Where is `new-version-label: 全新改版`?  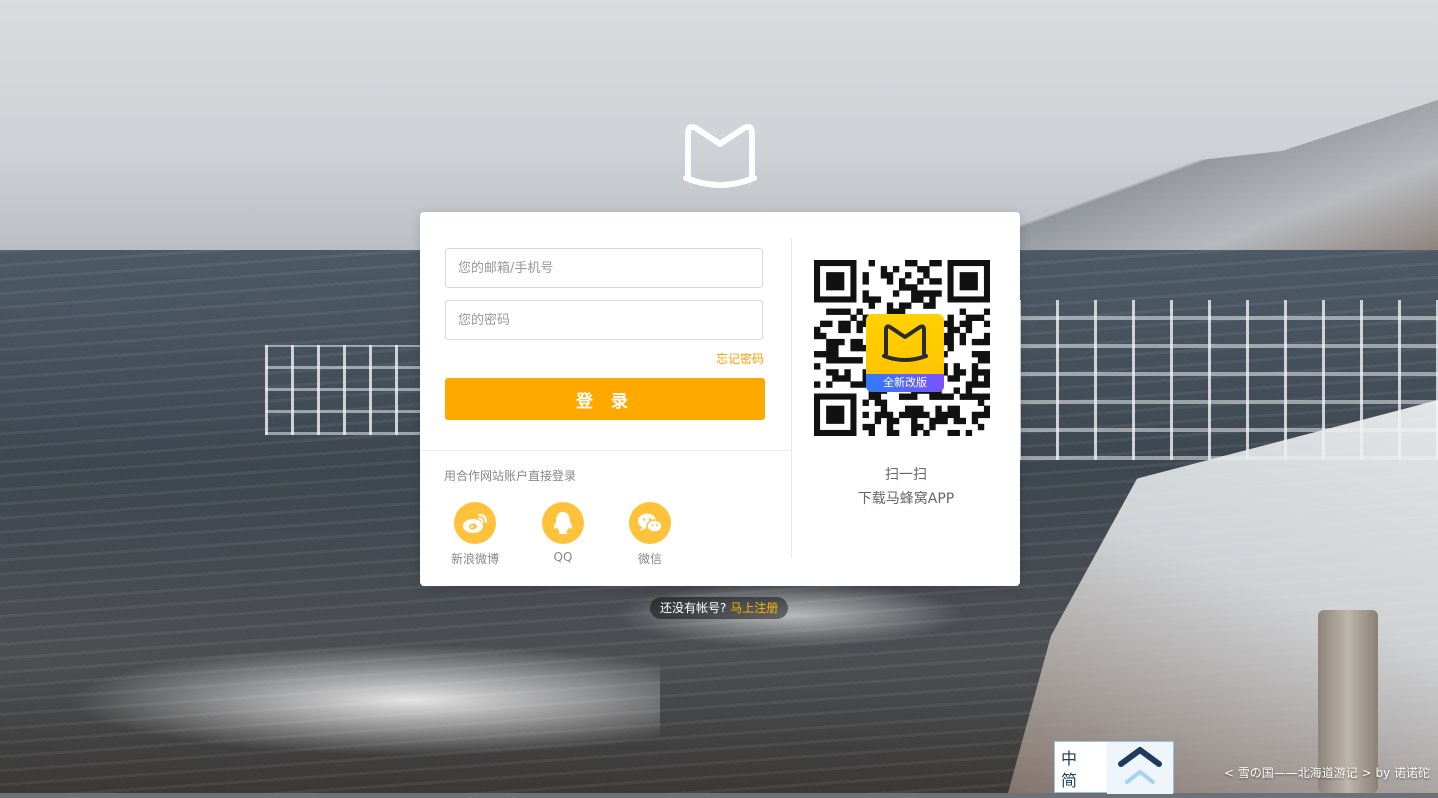
new-version-label: 全新改版 is located at coordinates (905, 383).